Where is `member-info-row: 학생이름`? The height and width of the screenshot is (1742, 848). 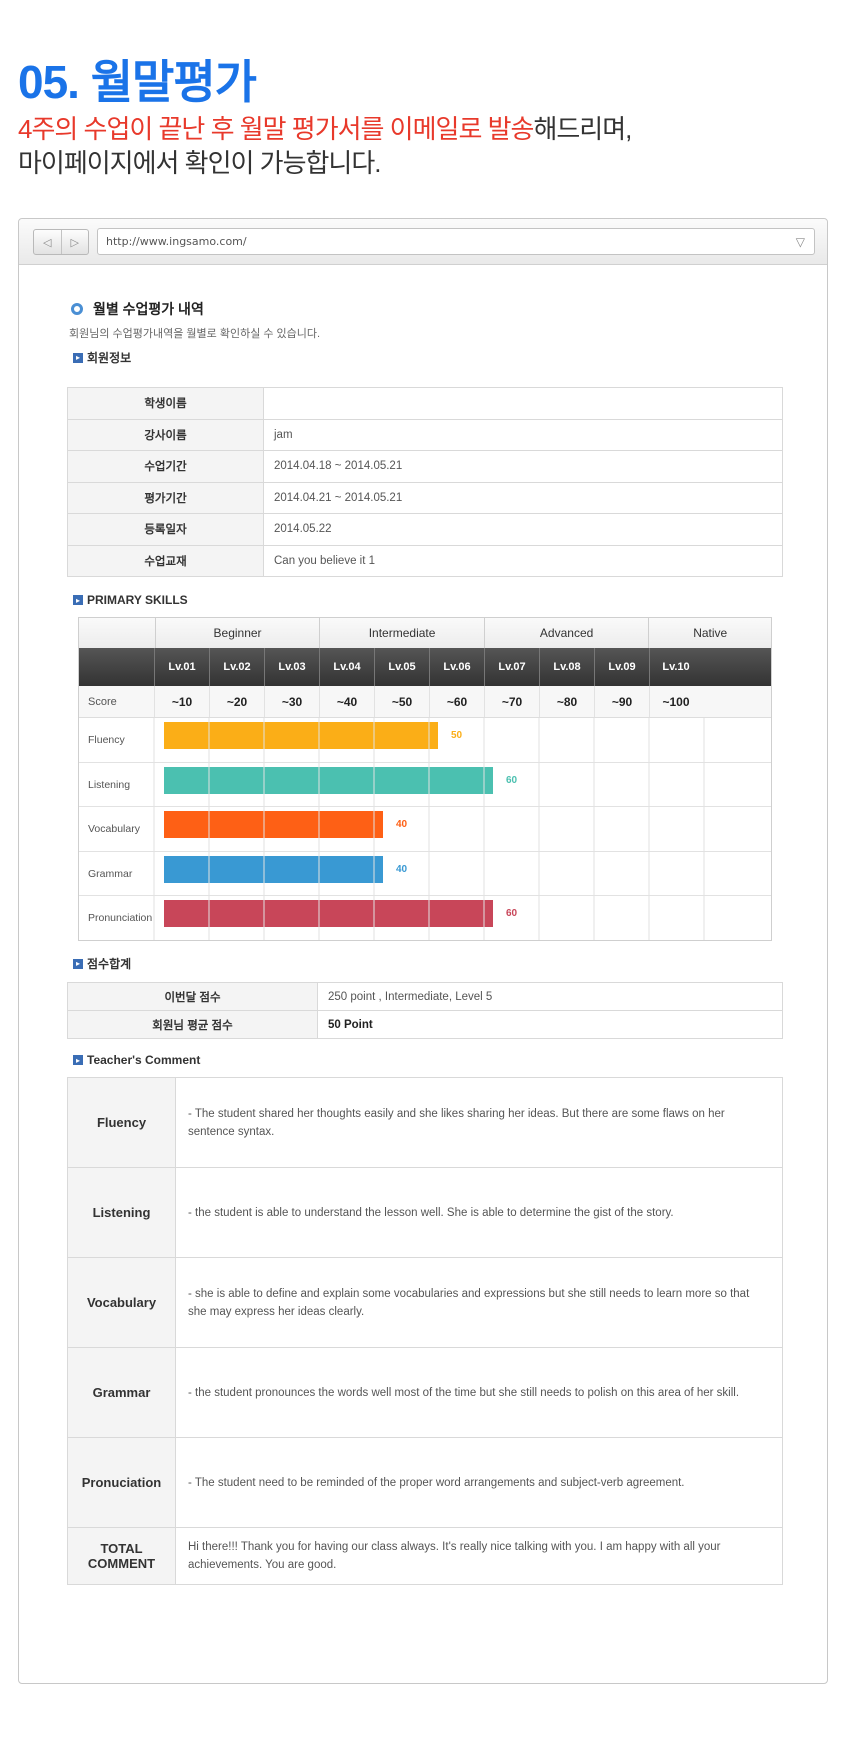 member-info-row: 학생이름 is located at coordinates (425, 403).